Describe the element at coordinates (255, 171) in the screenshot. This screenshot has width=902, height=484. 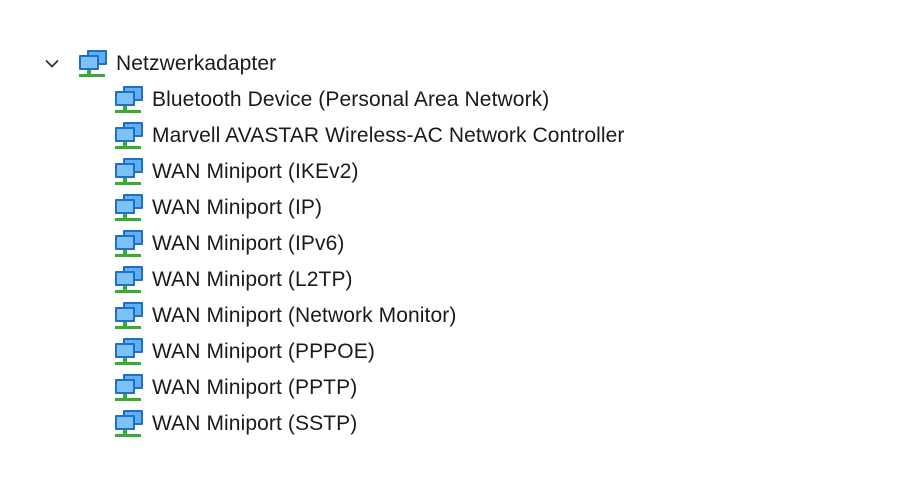
I see `device-label: WAN Miniport (IKEv2)` at that location.